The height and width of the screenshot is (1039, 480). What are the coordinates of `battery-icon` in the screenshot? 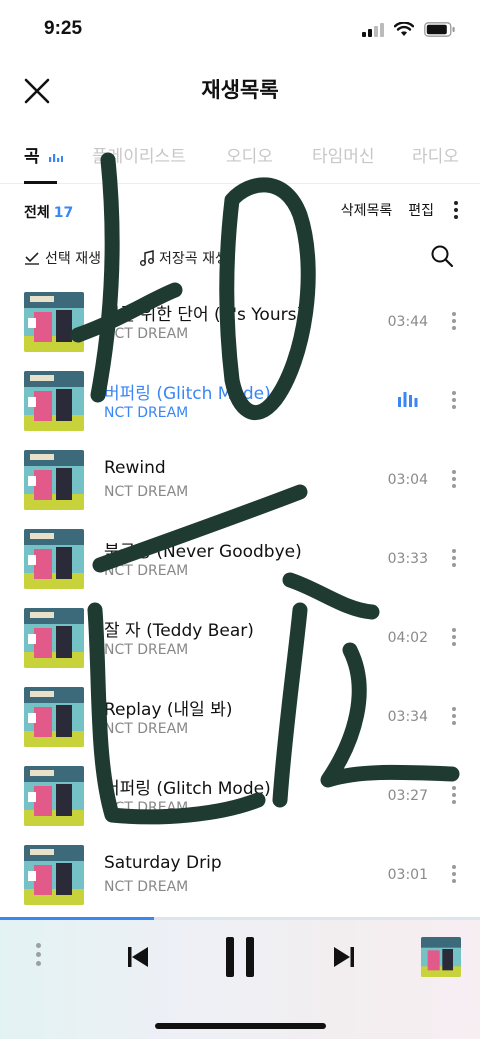 It's located at (439, 29).